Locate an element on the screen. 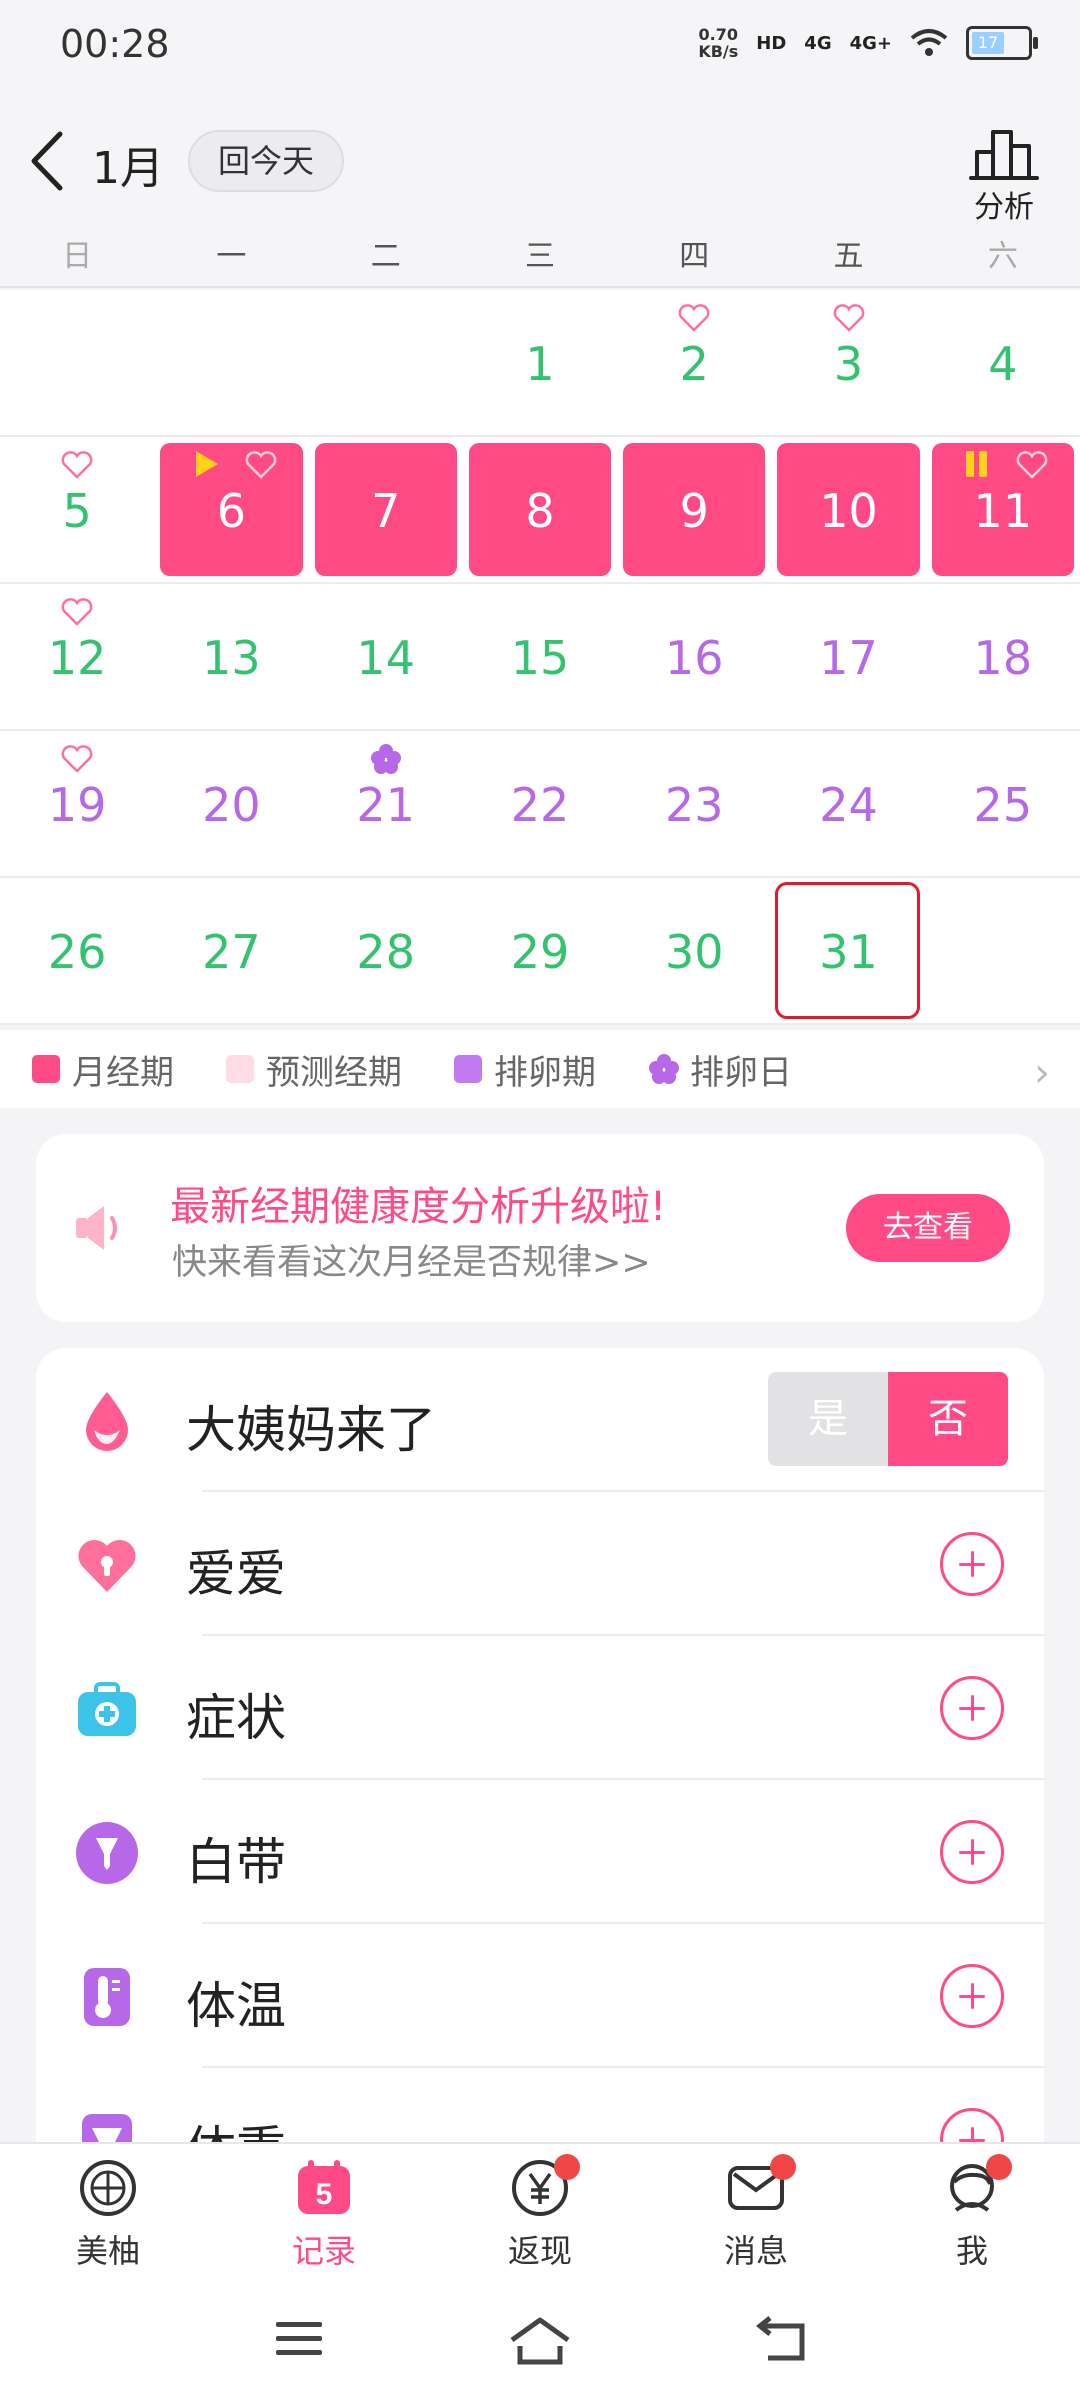 This screenshot has width=1080, height=2404. legend-ovulation-day: 排卵日 is located at coordinates (720, 1069).